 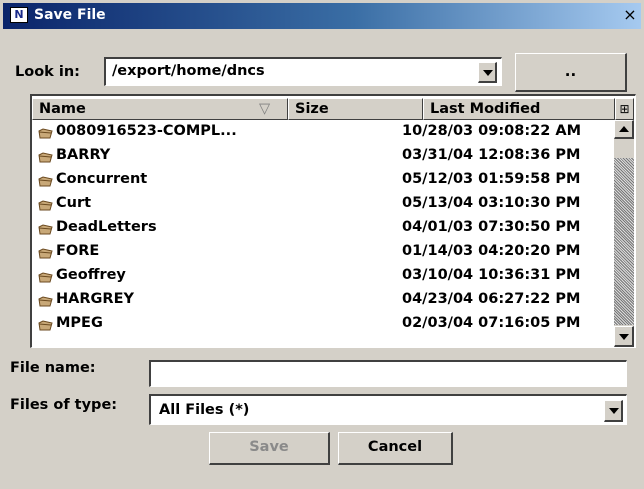 What do you see at coordinates (47, 72) in the screenshot?
I see `look-in-label: Look in:` at bounding box center [47, 72].